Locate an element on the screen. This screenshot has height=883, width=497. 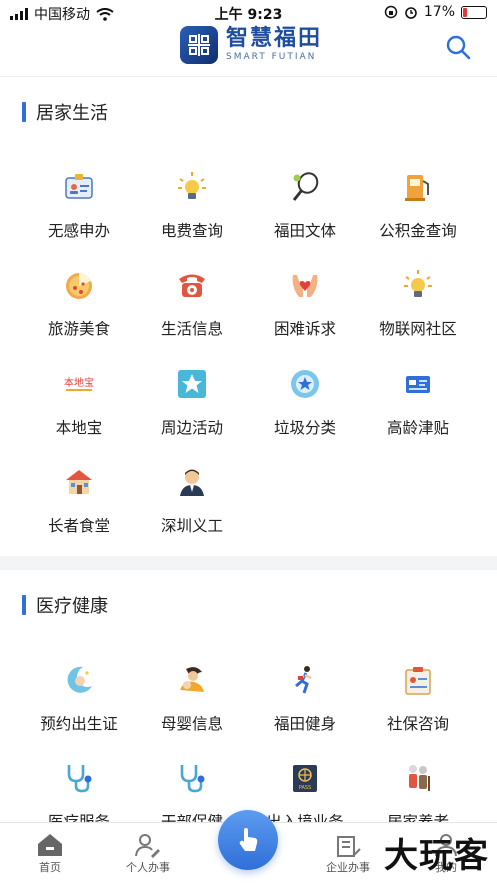
service-tile: 社保咨询 is located at coordinates (418, 698).